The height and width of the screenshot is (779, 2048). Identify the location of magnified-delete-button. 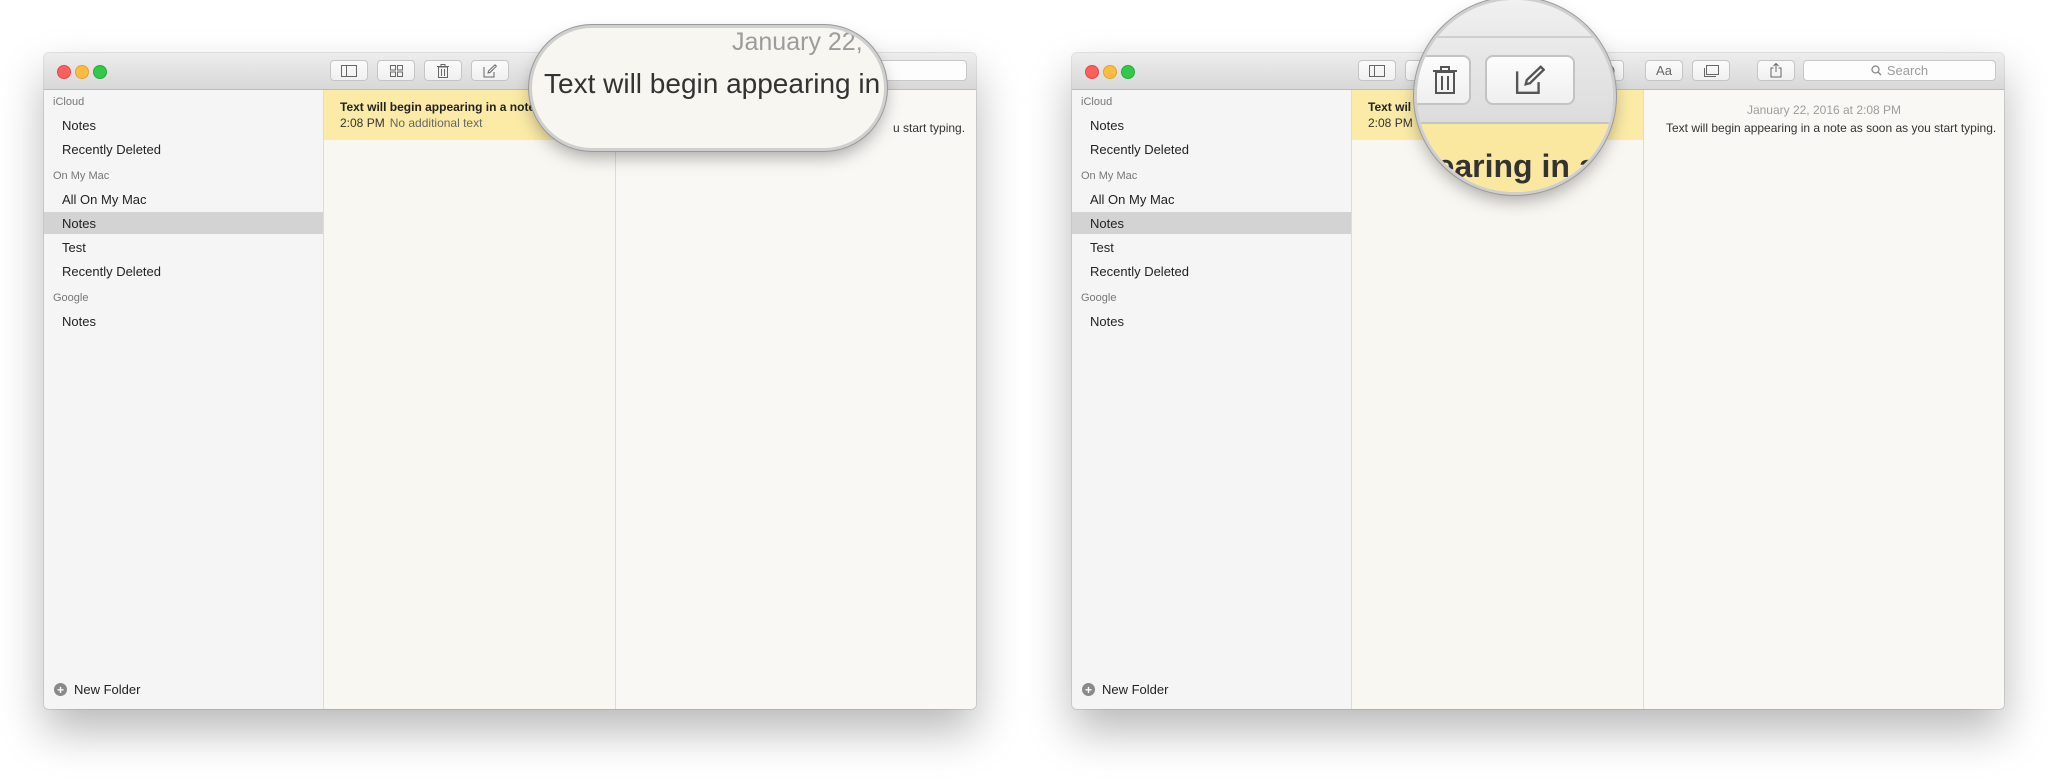
(1444, 80).